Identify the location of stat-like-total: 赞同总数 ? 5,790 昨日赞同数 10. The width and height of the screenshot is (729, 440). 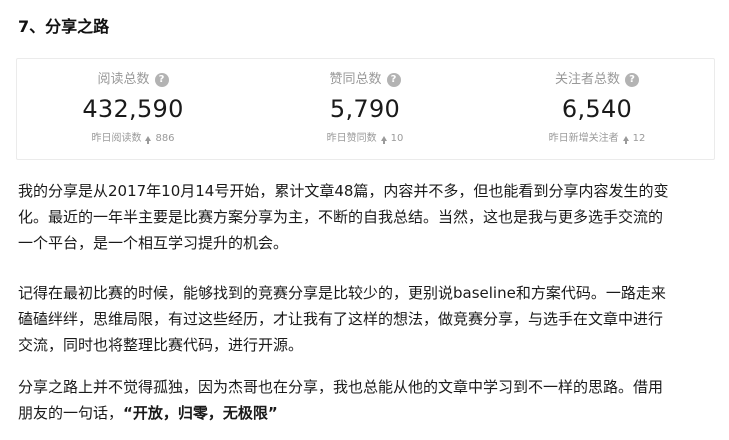
(365, 108).